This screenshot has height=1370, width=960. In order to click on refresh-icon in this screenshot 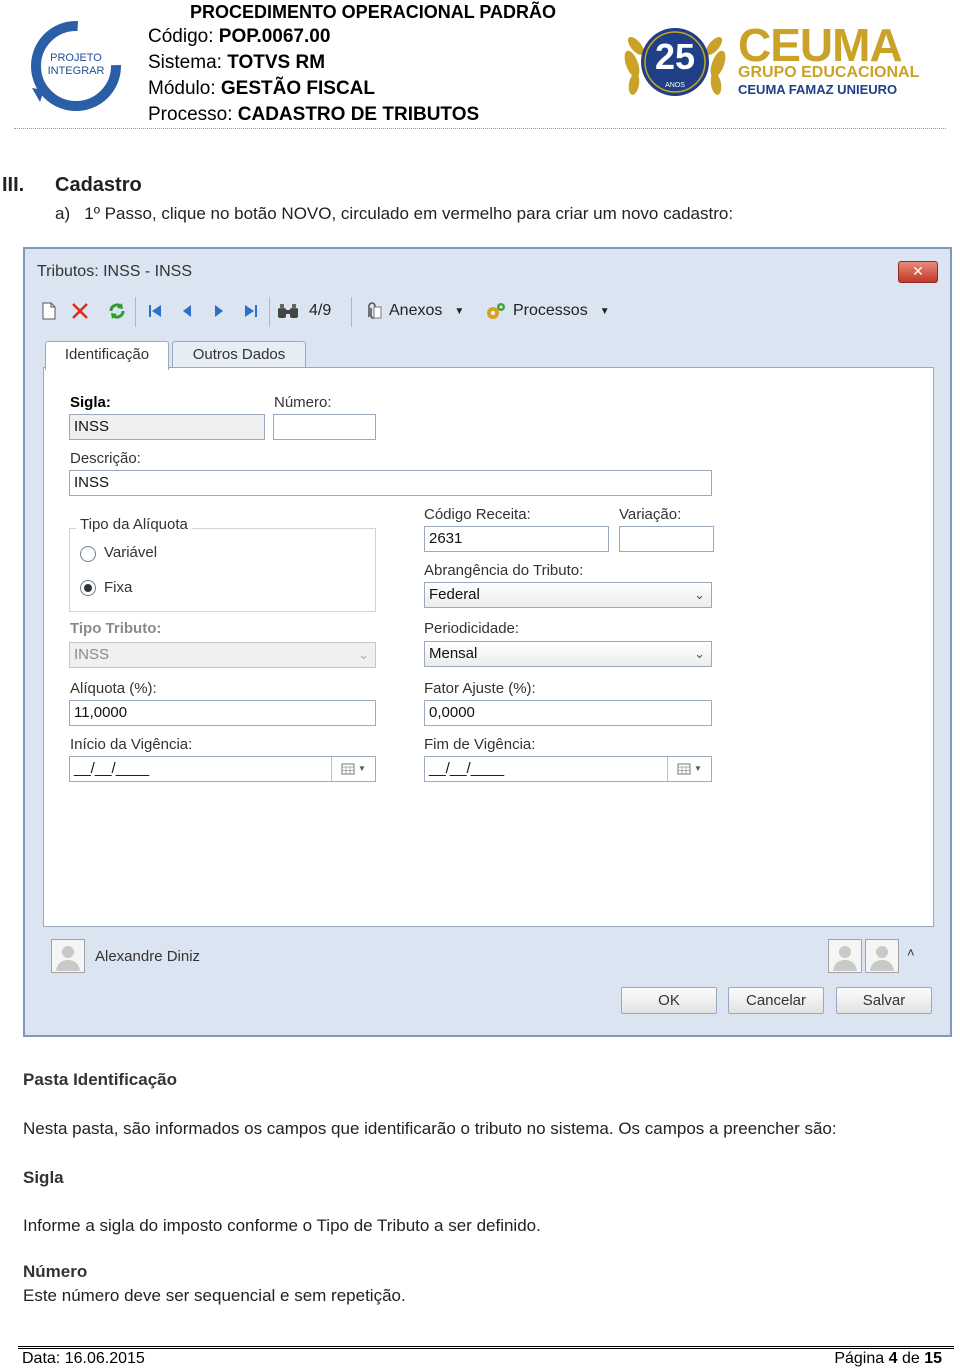, I will do `click(117, 311)`.